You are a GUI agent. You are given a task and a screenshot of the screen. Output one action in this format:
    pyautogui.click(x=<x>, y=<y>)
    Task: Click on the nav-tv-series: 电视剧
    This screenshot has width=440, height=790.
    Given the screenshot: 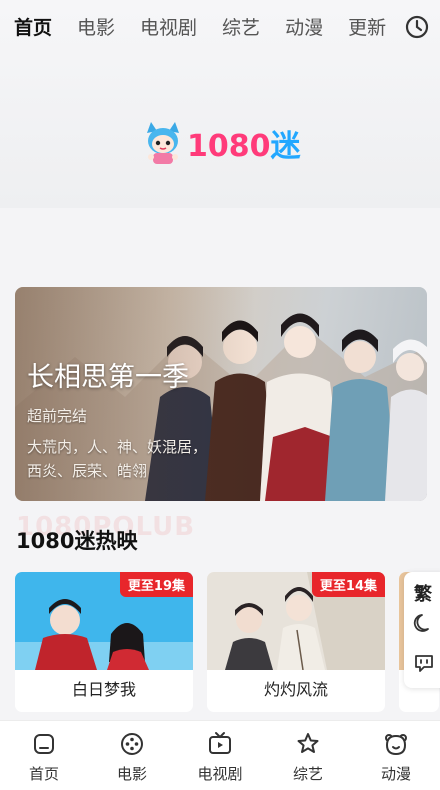 What is the action you would take?
    pyautogui.click(x=220, y=755)
    